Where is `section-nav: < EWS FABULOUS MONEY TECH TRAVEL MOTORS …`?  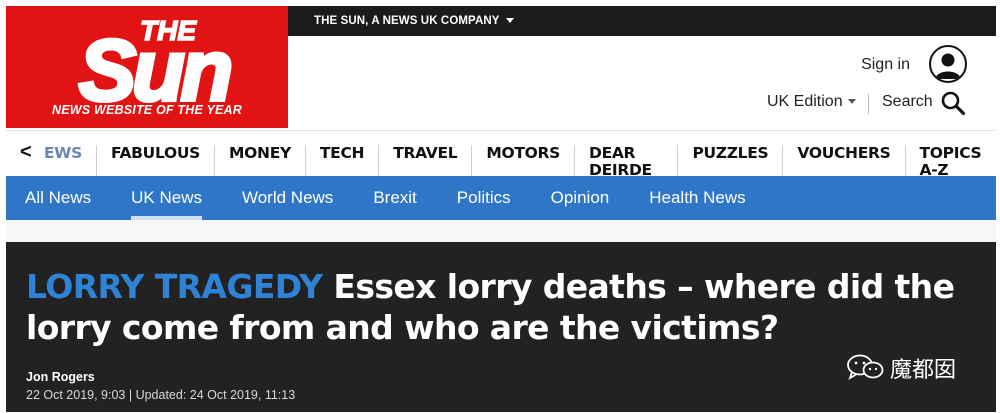
section-nav: < EWS FABULOUS MONEY TECH TRAVEL MOTORS … is located at coordinates (501, 154).